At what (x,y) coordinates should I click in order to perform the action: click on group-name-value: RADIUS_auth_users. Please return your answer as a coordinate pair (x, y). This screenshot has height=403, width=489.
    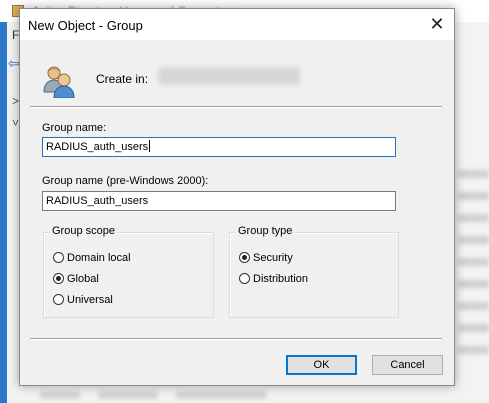
    Looking at the image, I should click on (97, 147).